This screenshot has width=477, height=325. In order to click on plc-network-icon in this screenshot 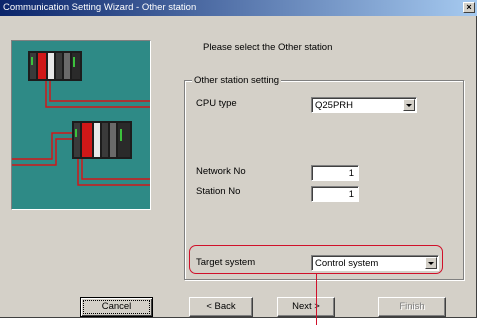, I will do `click(81, 118)`.